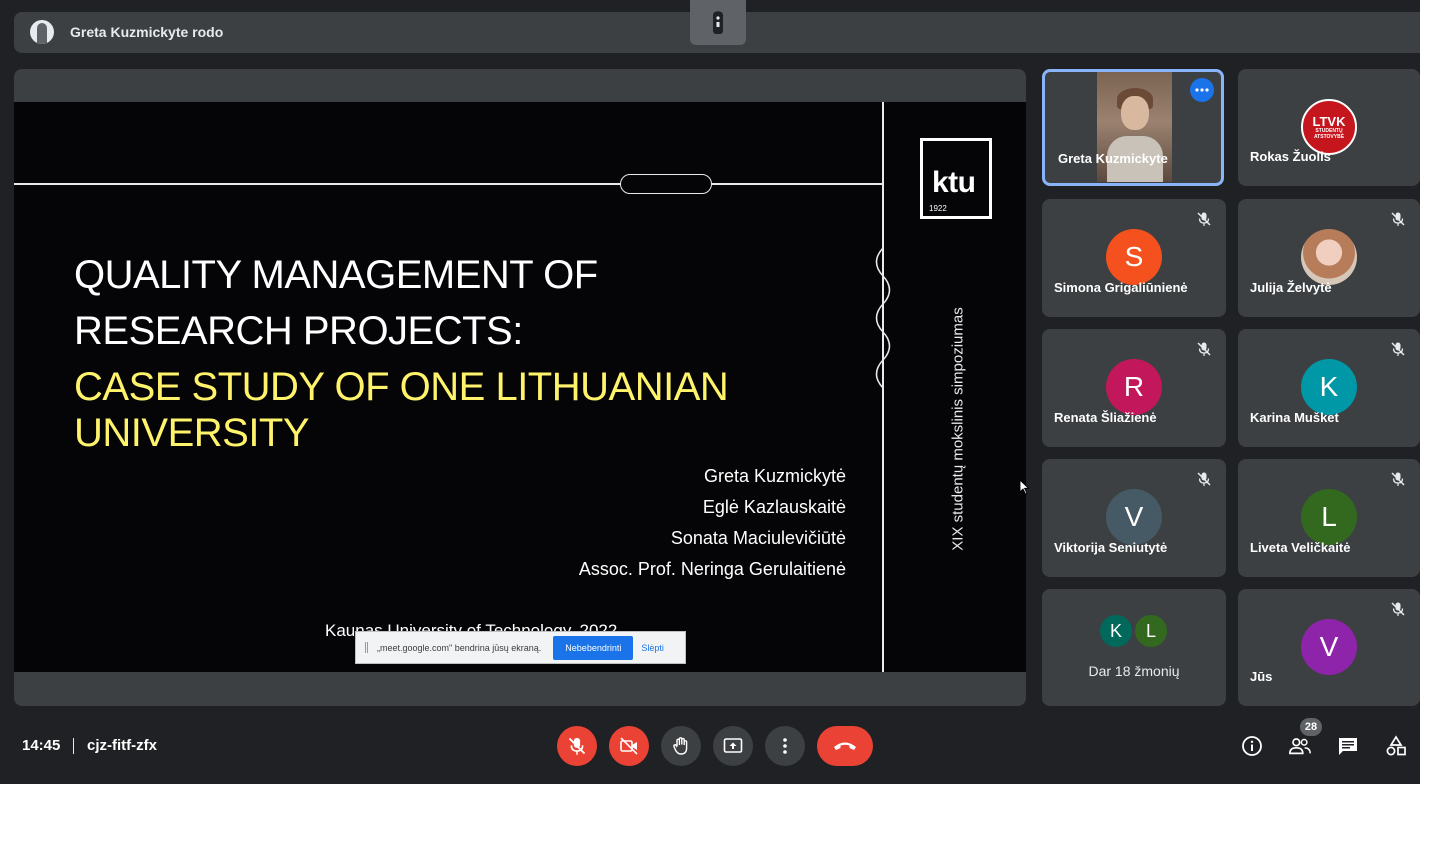 This screenshot has height=862, width=1442. I want to click on participant-tile: K Karina Mušket, so click(1329, 388).